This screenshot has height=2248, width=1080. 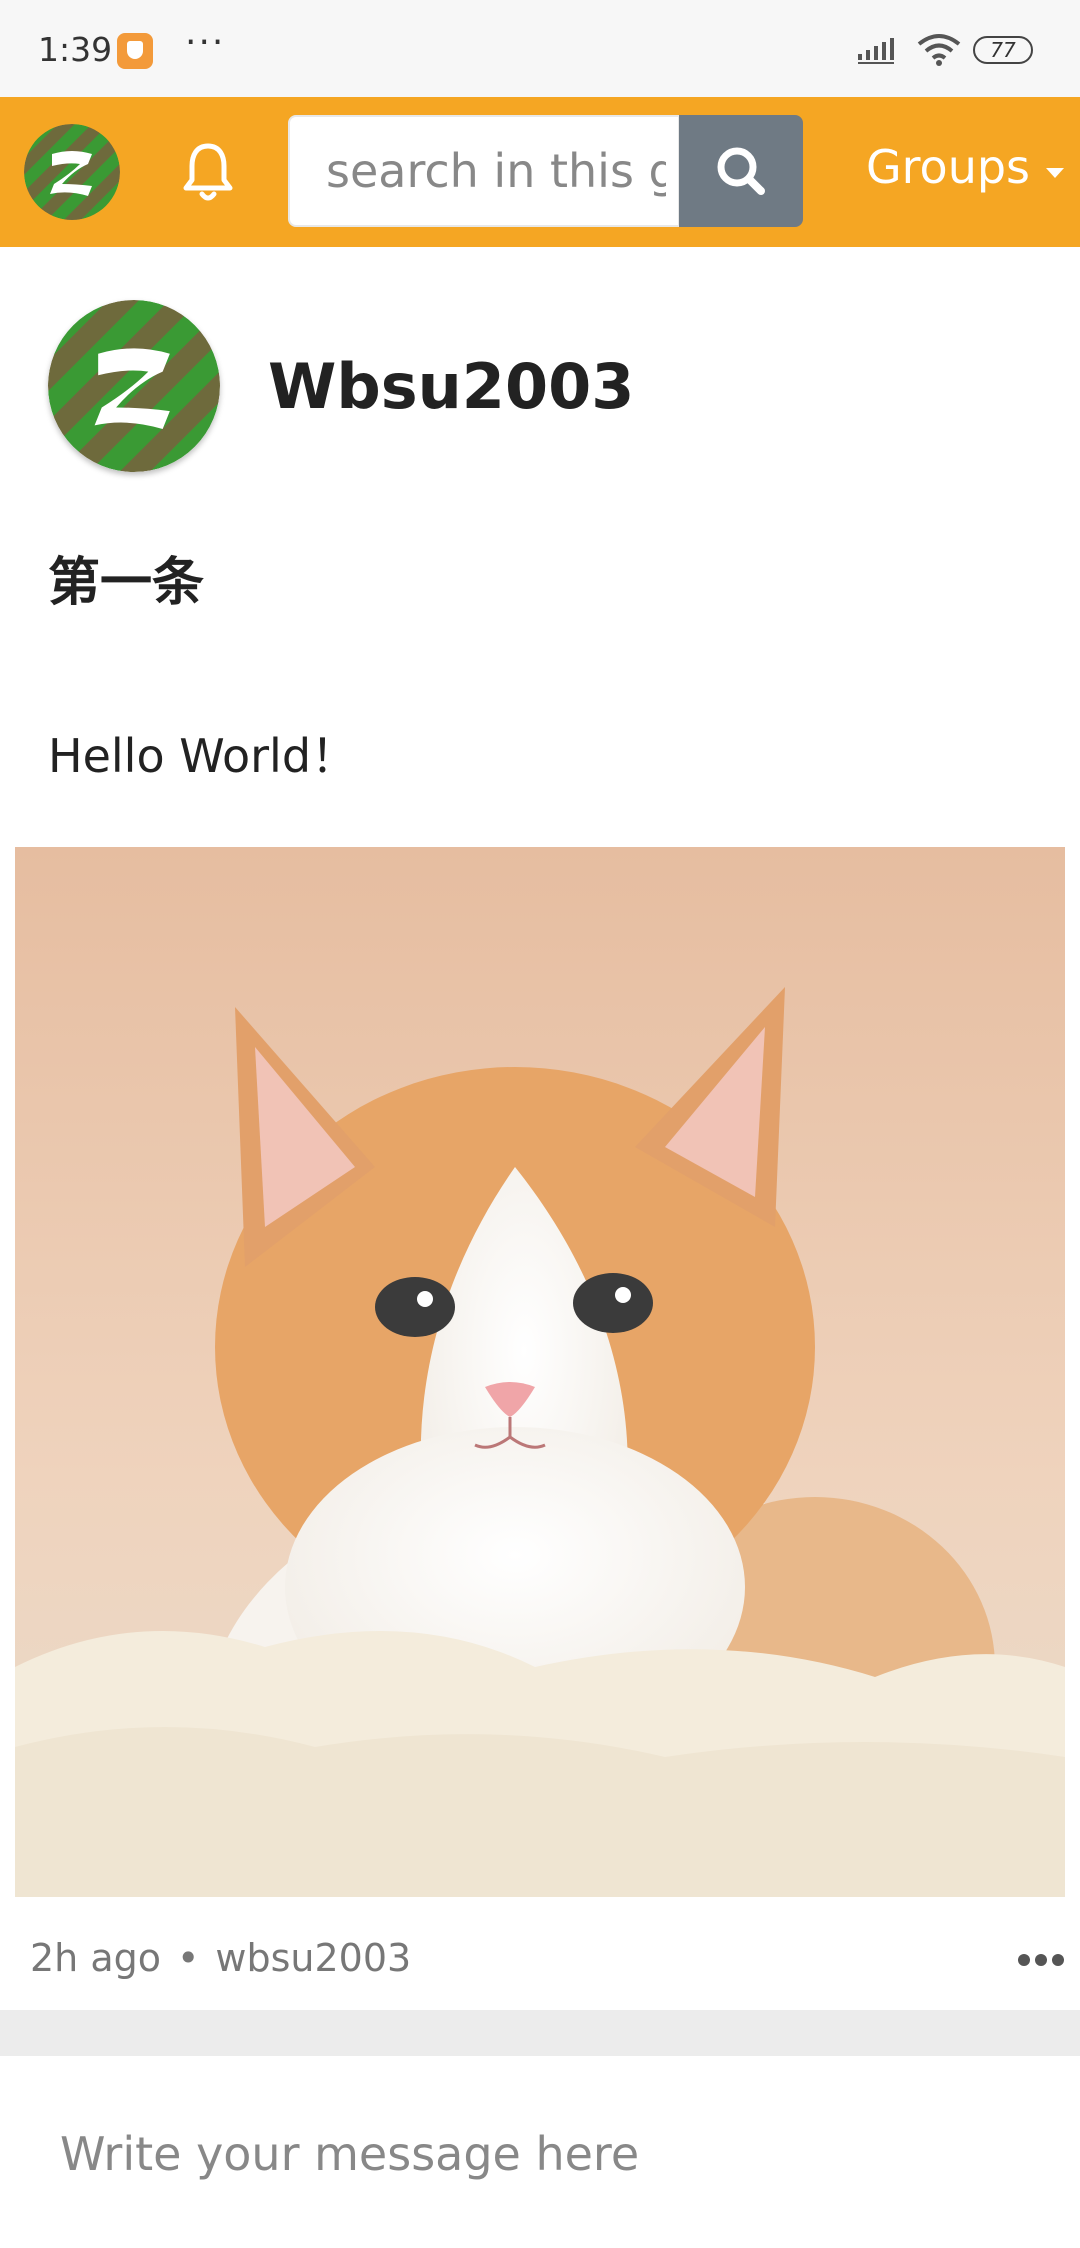 What do you see at coordinates (540, 2033) in the screenshot?
I see `section-divider` at bounding box center [540, 2033].